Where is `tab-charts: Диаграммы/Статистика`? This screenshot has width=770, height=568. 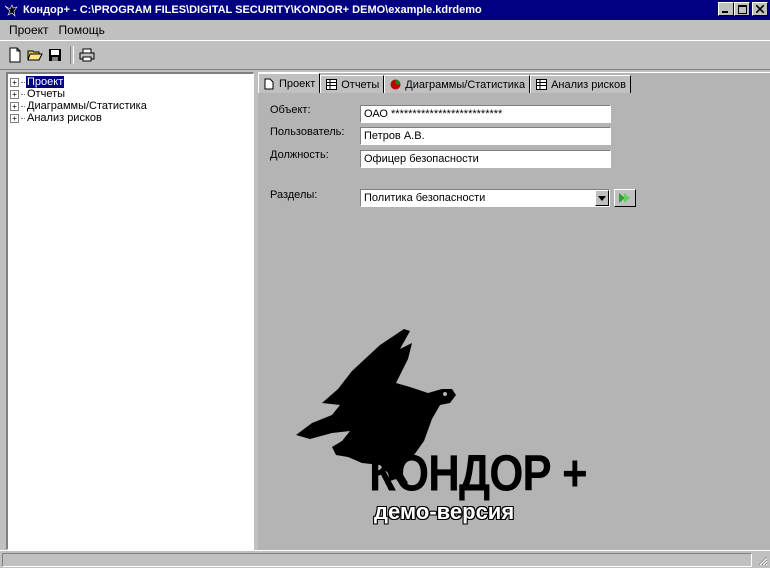 tab-charts: Диаграммы/Статистика is located at coordinates (457, 84).